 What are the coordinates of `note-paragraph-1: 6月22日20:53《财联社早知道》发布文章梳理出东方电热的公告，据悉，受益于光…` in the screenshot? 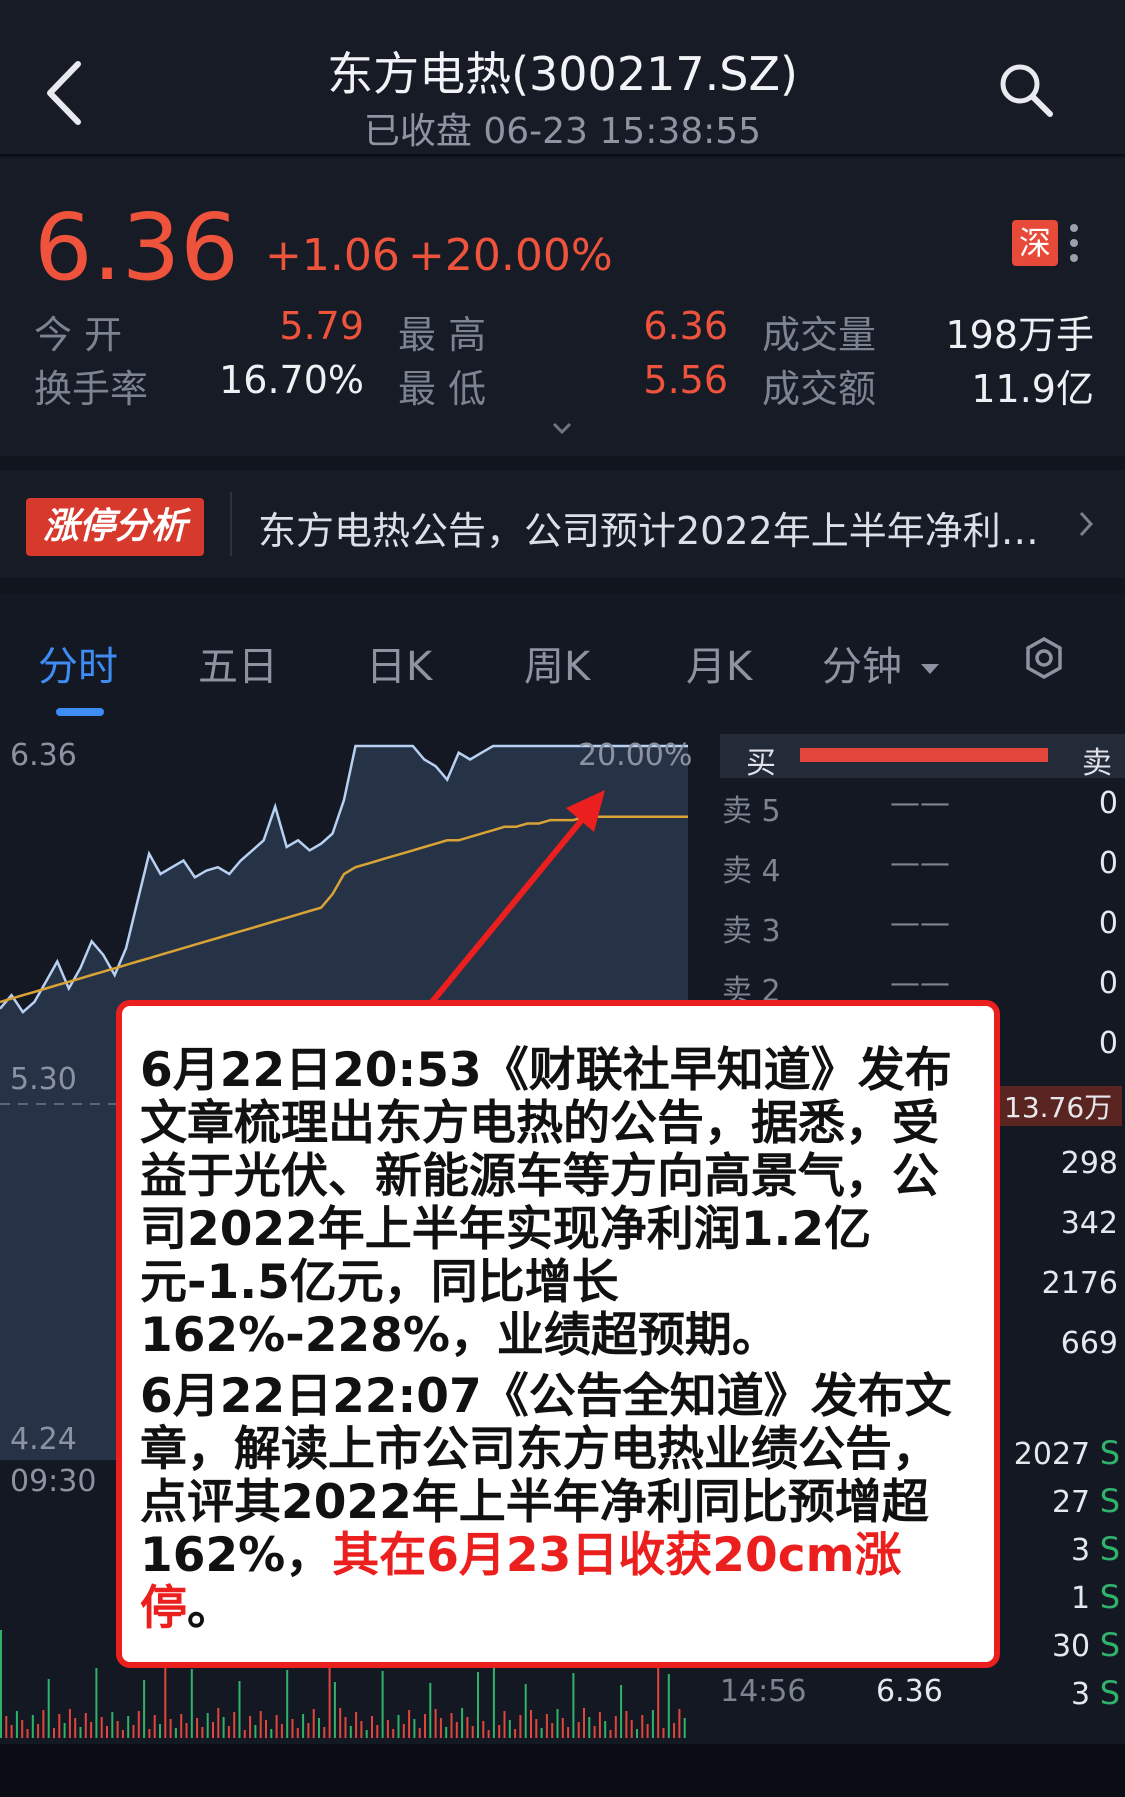 It's located at (546, 1203).